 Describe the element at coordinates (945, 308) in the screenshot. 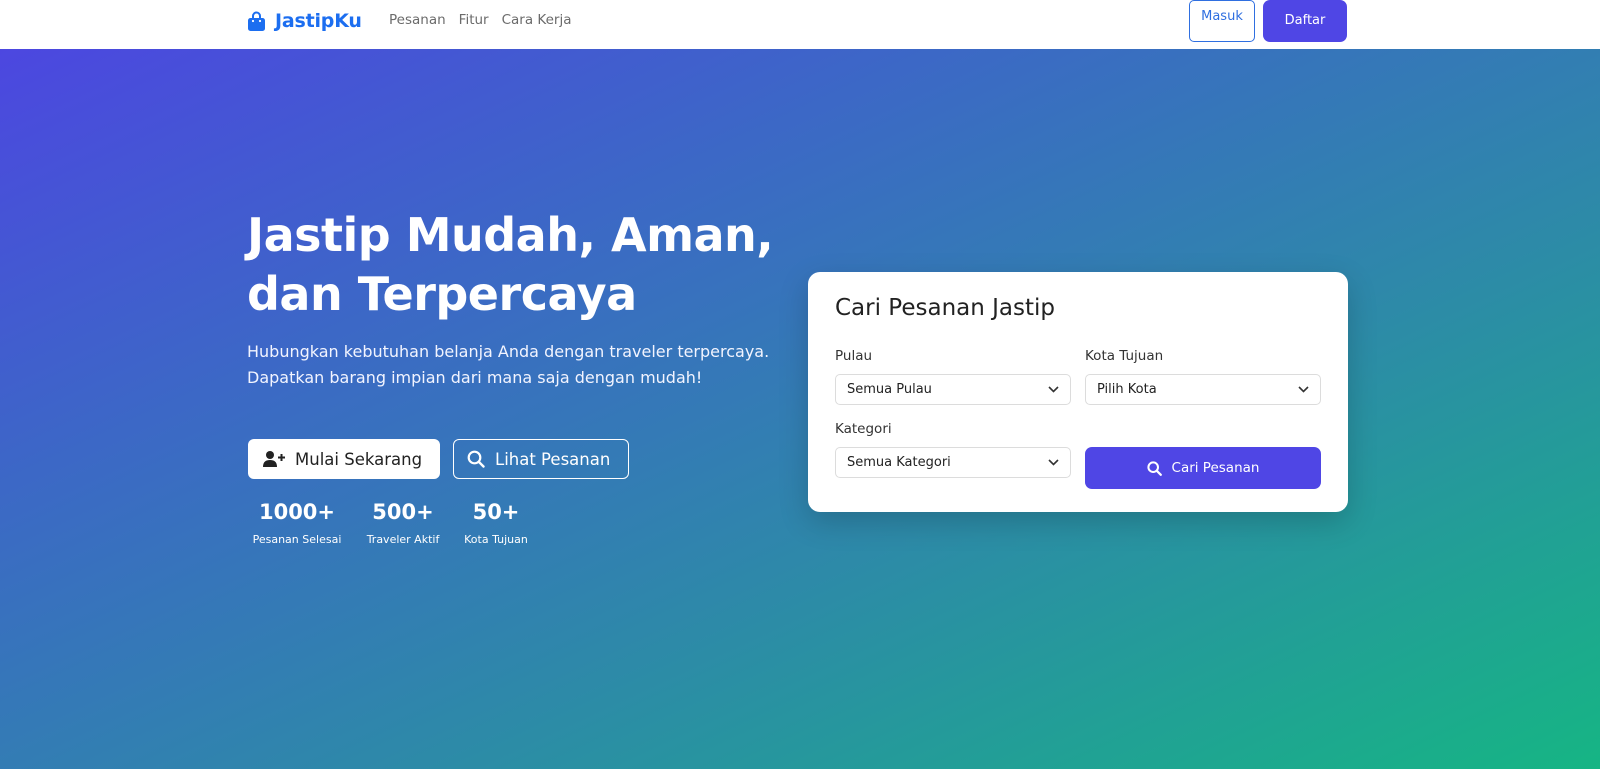

I see `search-card-title: Cari Pesanan Jastip` at that location.